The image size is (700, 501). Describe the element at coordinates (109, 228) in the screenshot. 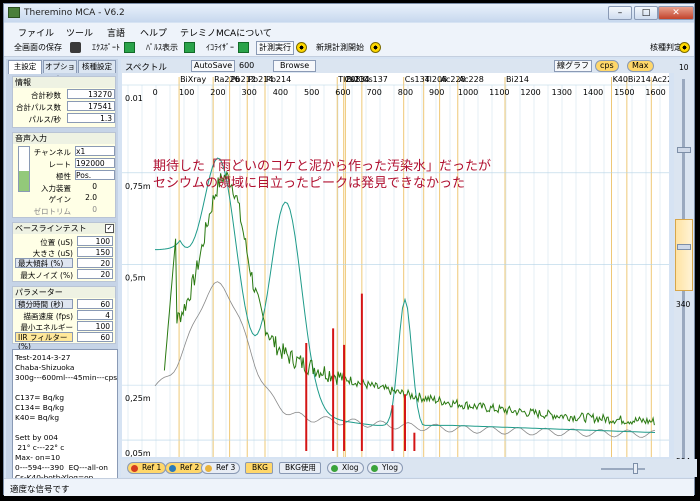

I see `baseline-test-checkbox: ✓` at that location.